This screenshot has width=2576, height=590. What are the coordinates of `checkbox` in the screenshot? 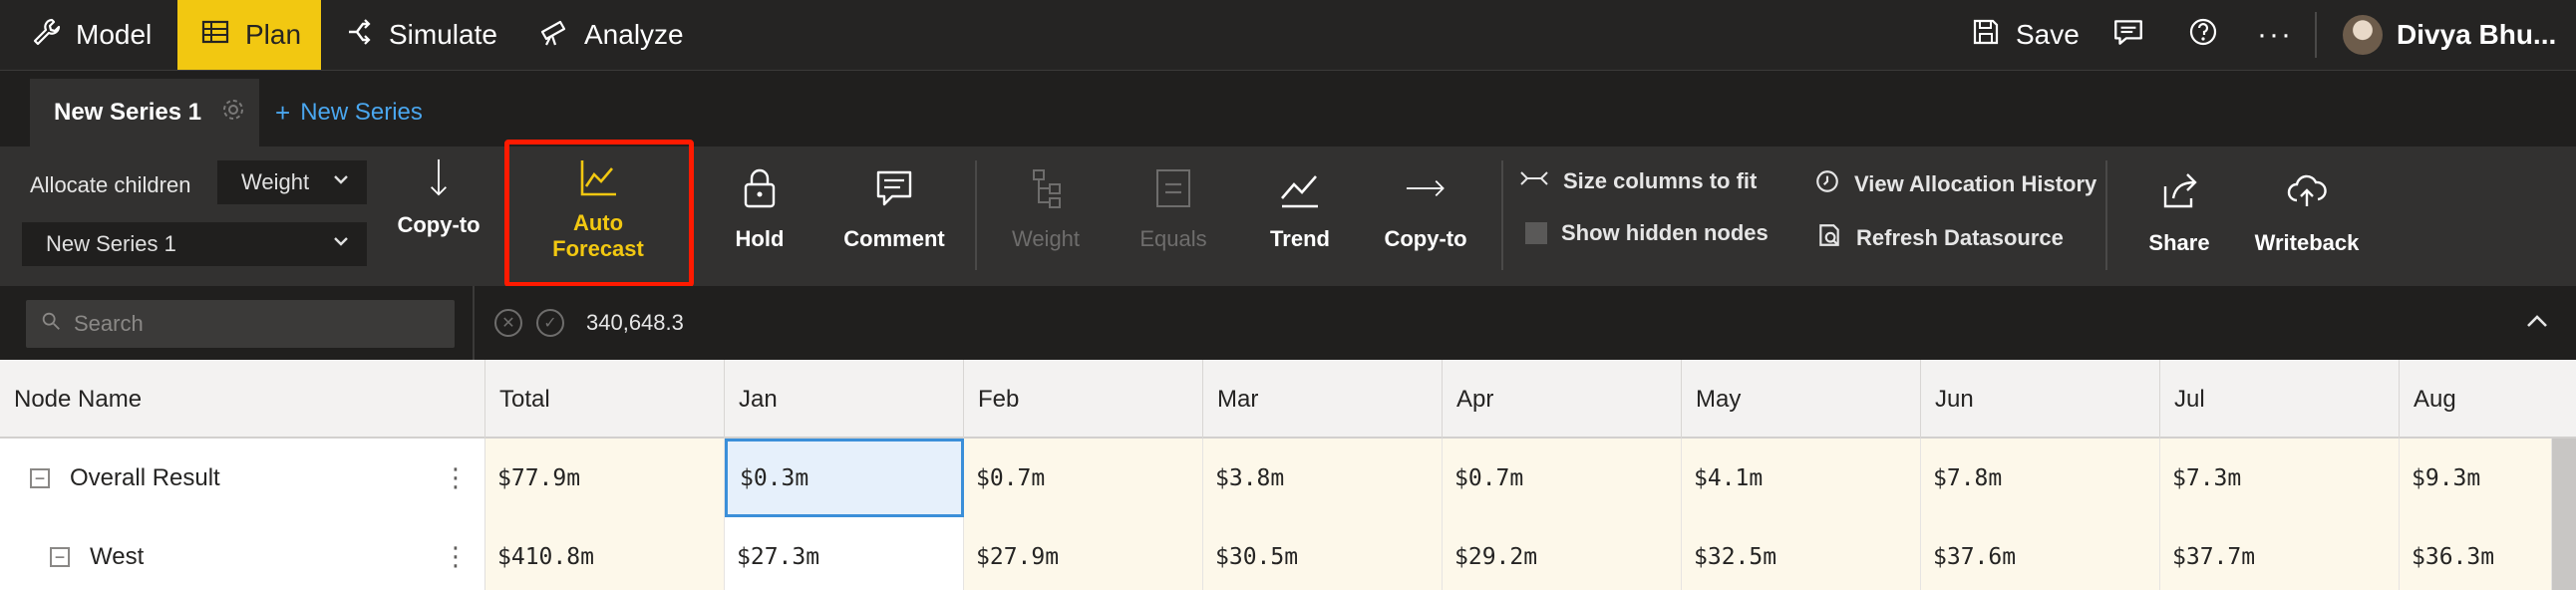 It's located at (1536, 233).